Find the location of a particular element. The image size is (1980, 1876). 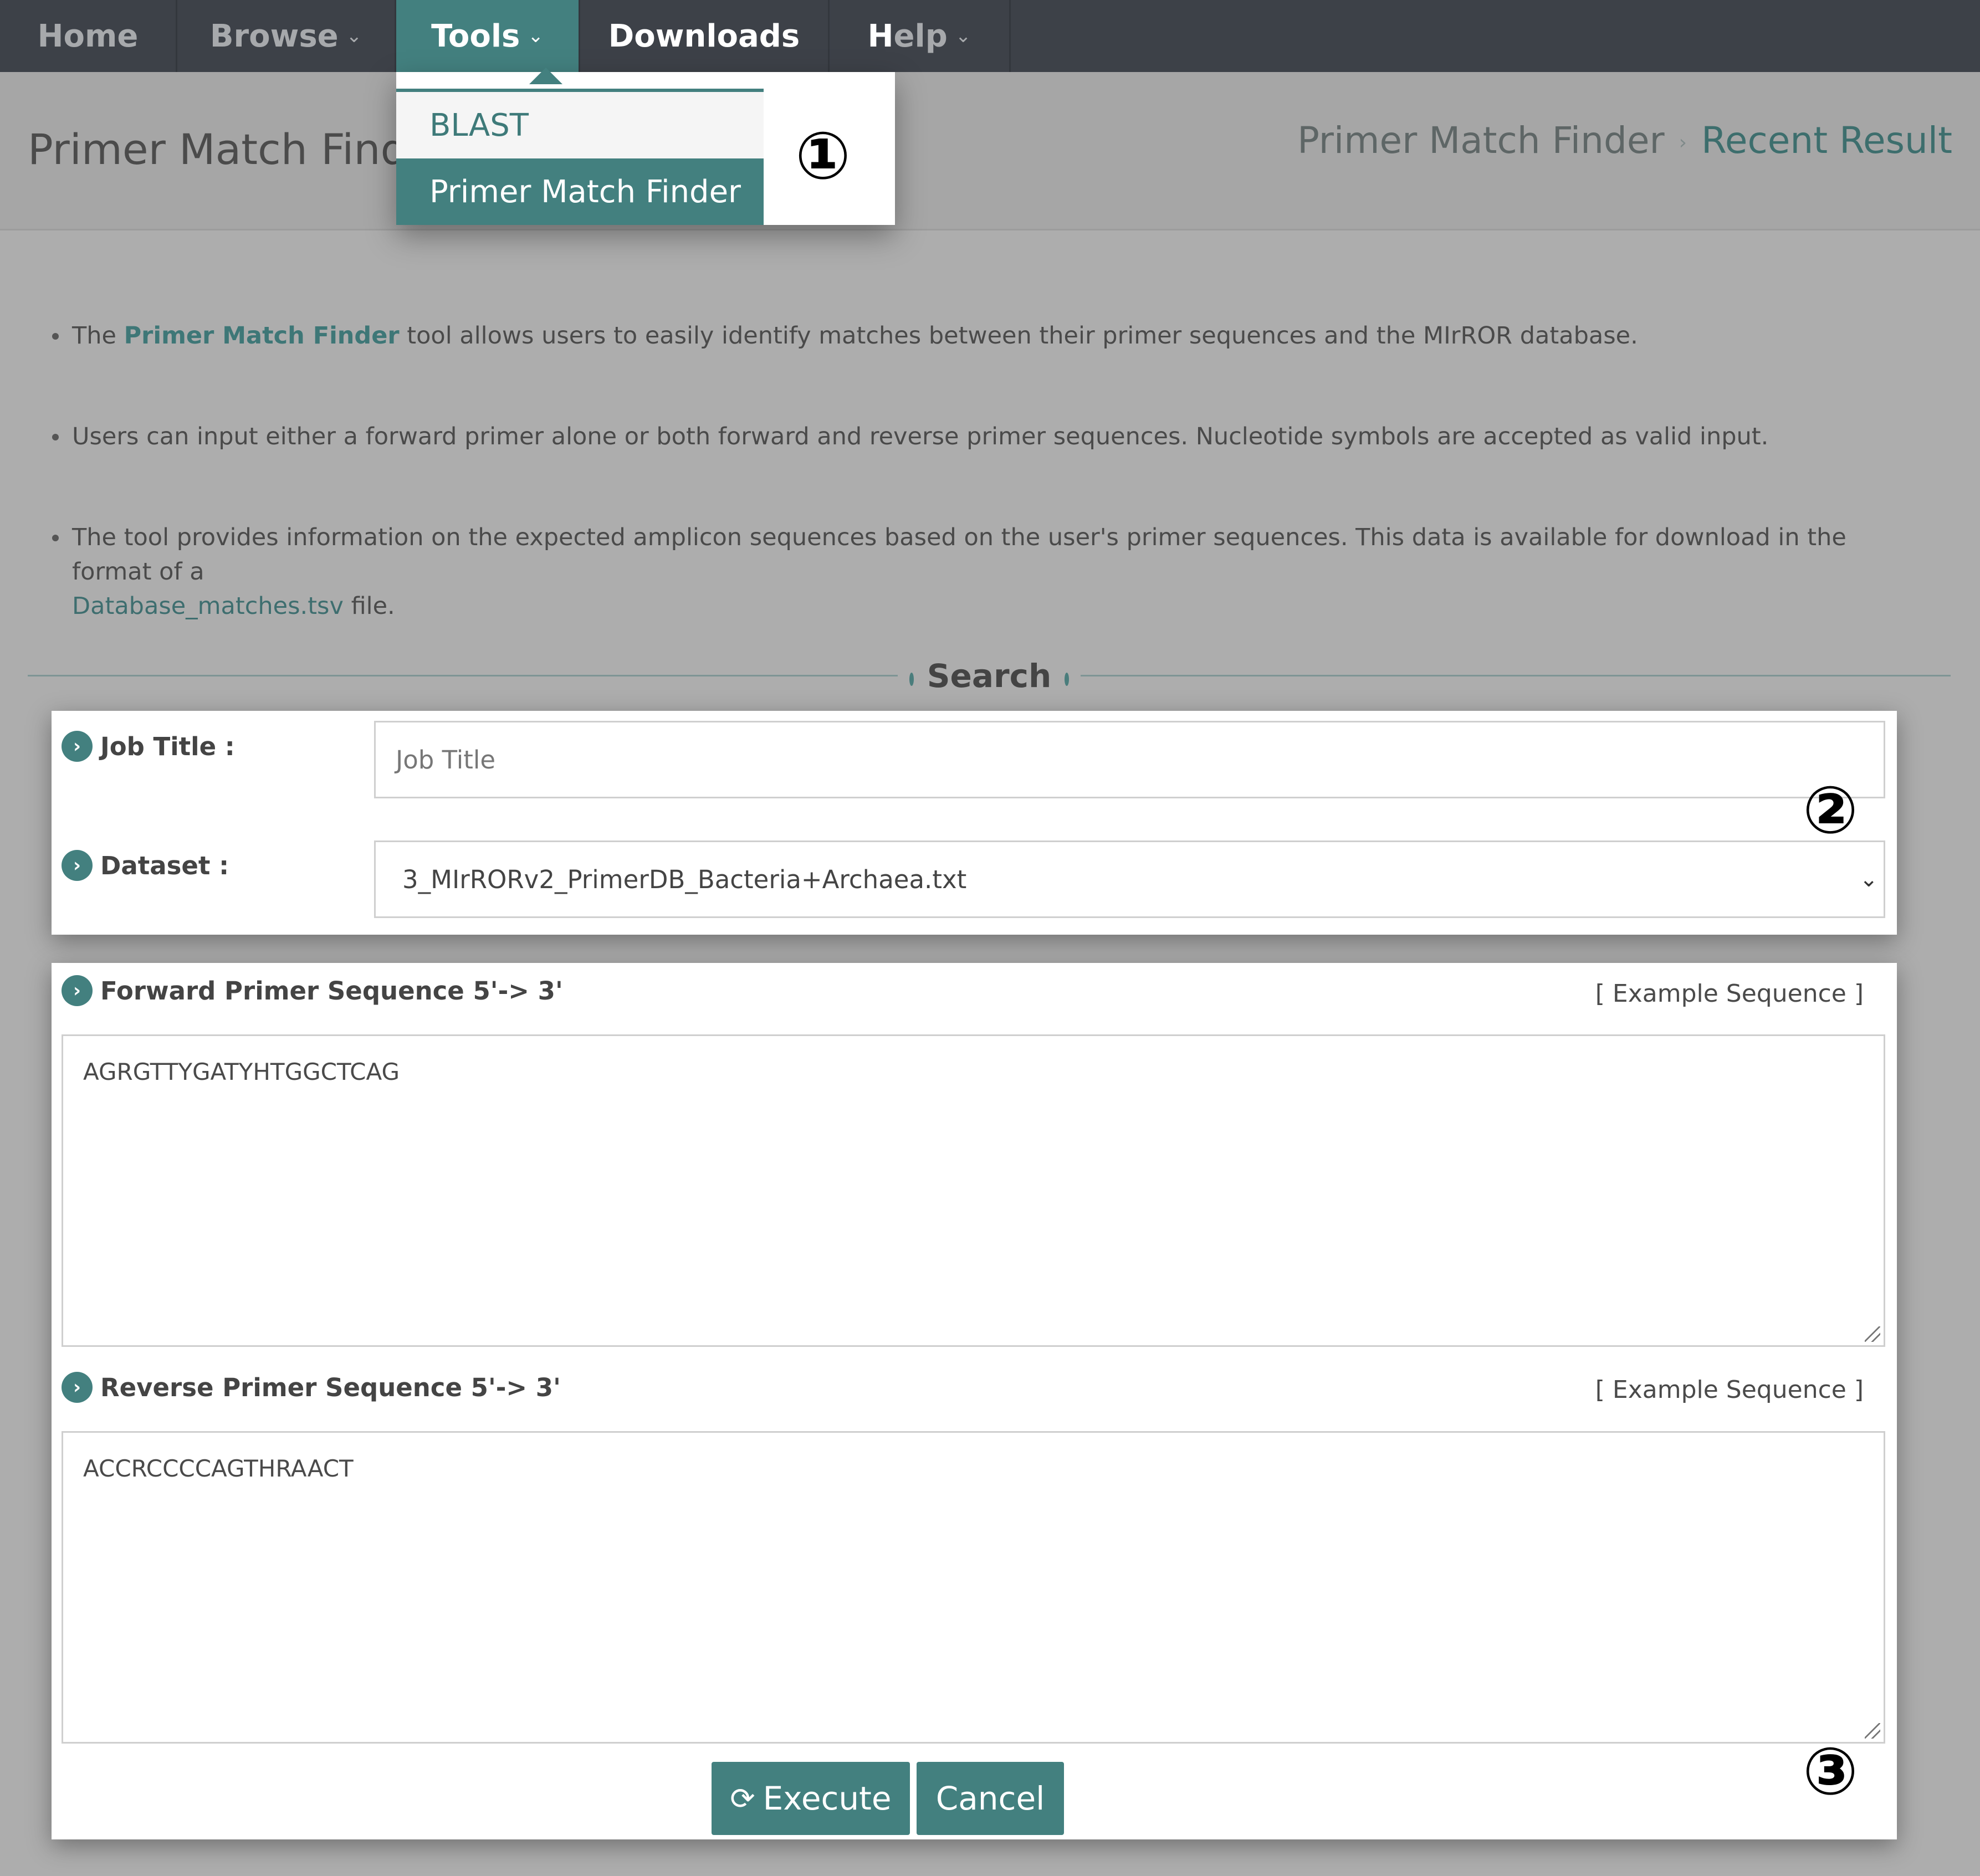

nav-downloads: Downloads is located at coordinates (705, 36).